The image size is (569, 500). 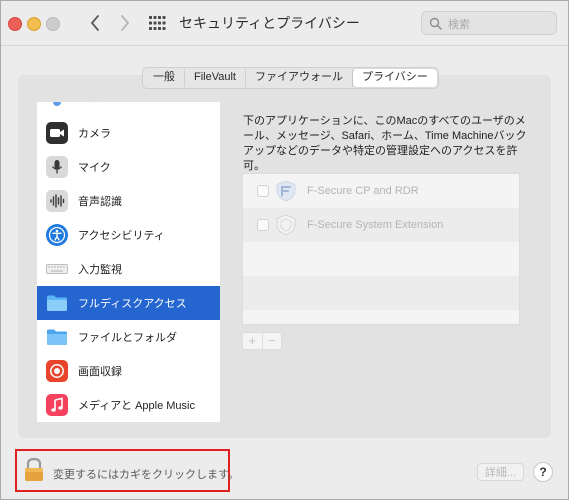 I want to click on tab-bar: 一般 FileVault ファイアウォール プライバシー, so click(x=290, y=78).